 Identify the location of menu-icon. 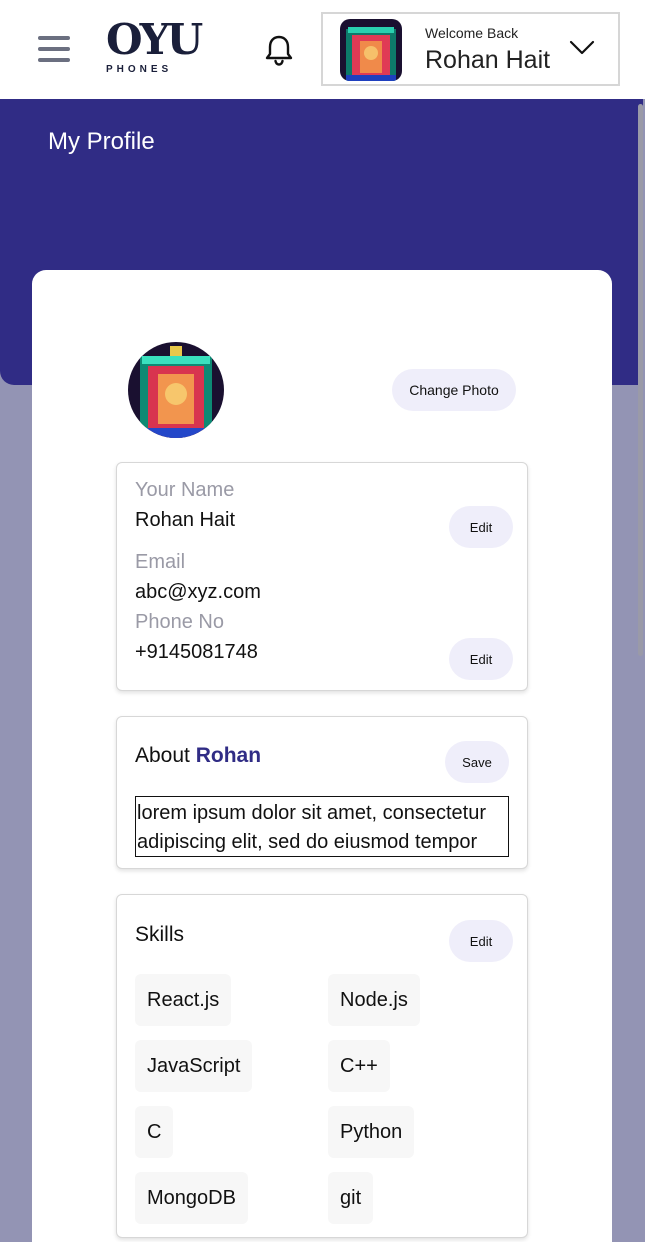
(54, 50).